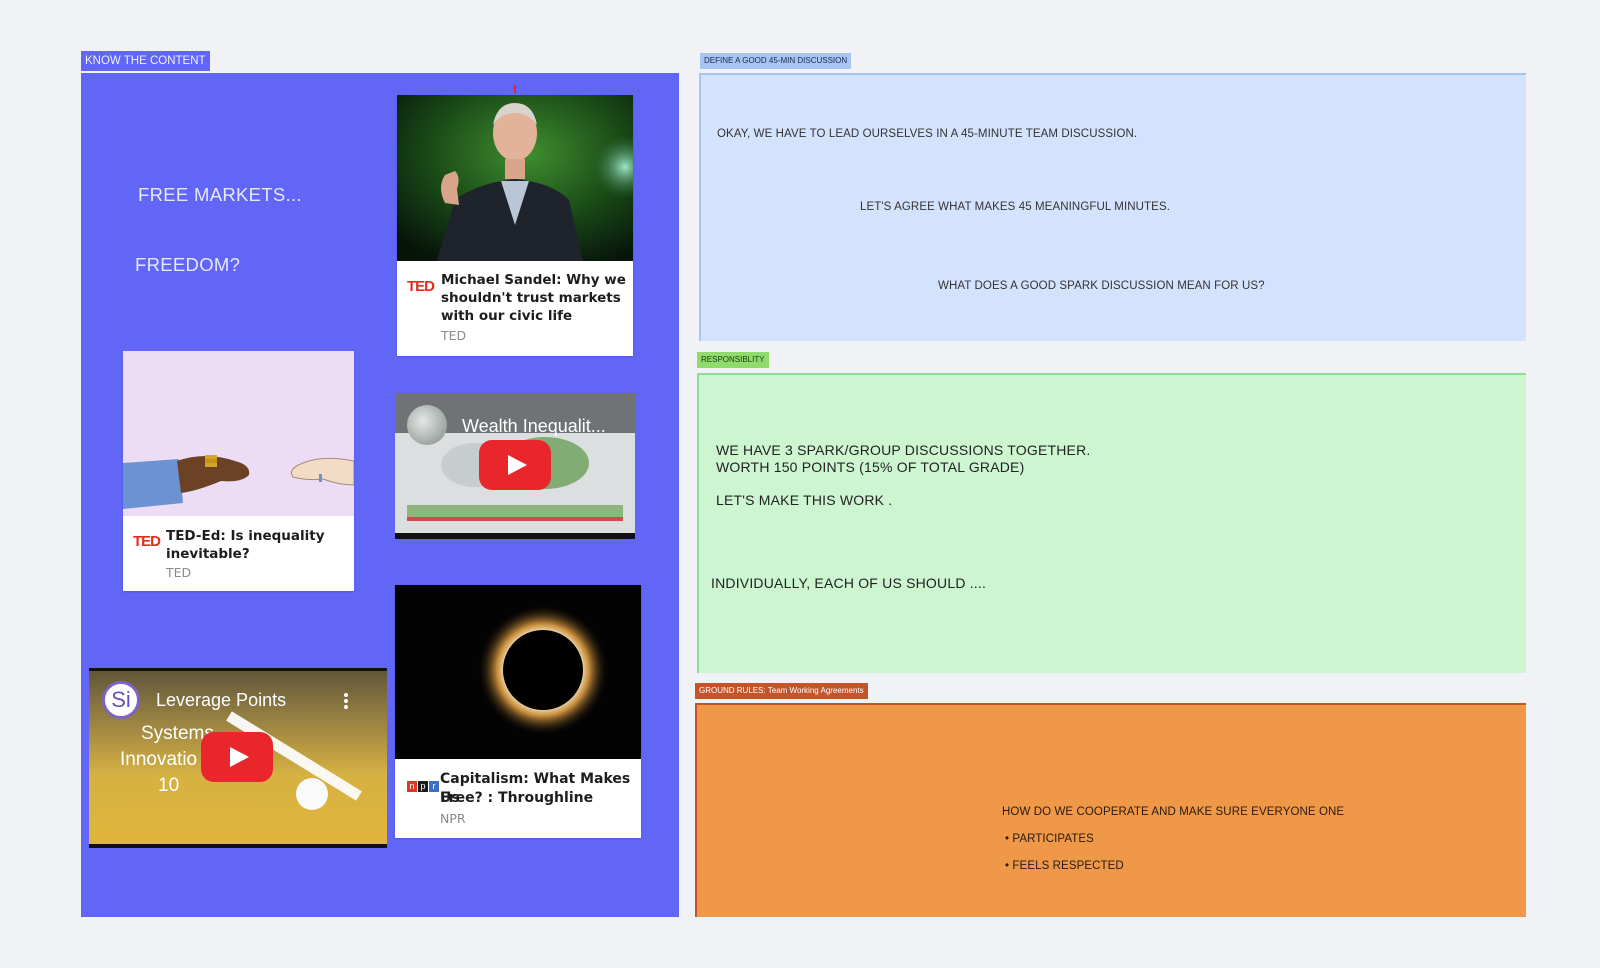 The width and height of the screenshot is (1600, 968). Describe the element at coordinates (238, 433) in the screenshot. I see `inequality-thumbnail` at that location.